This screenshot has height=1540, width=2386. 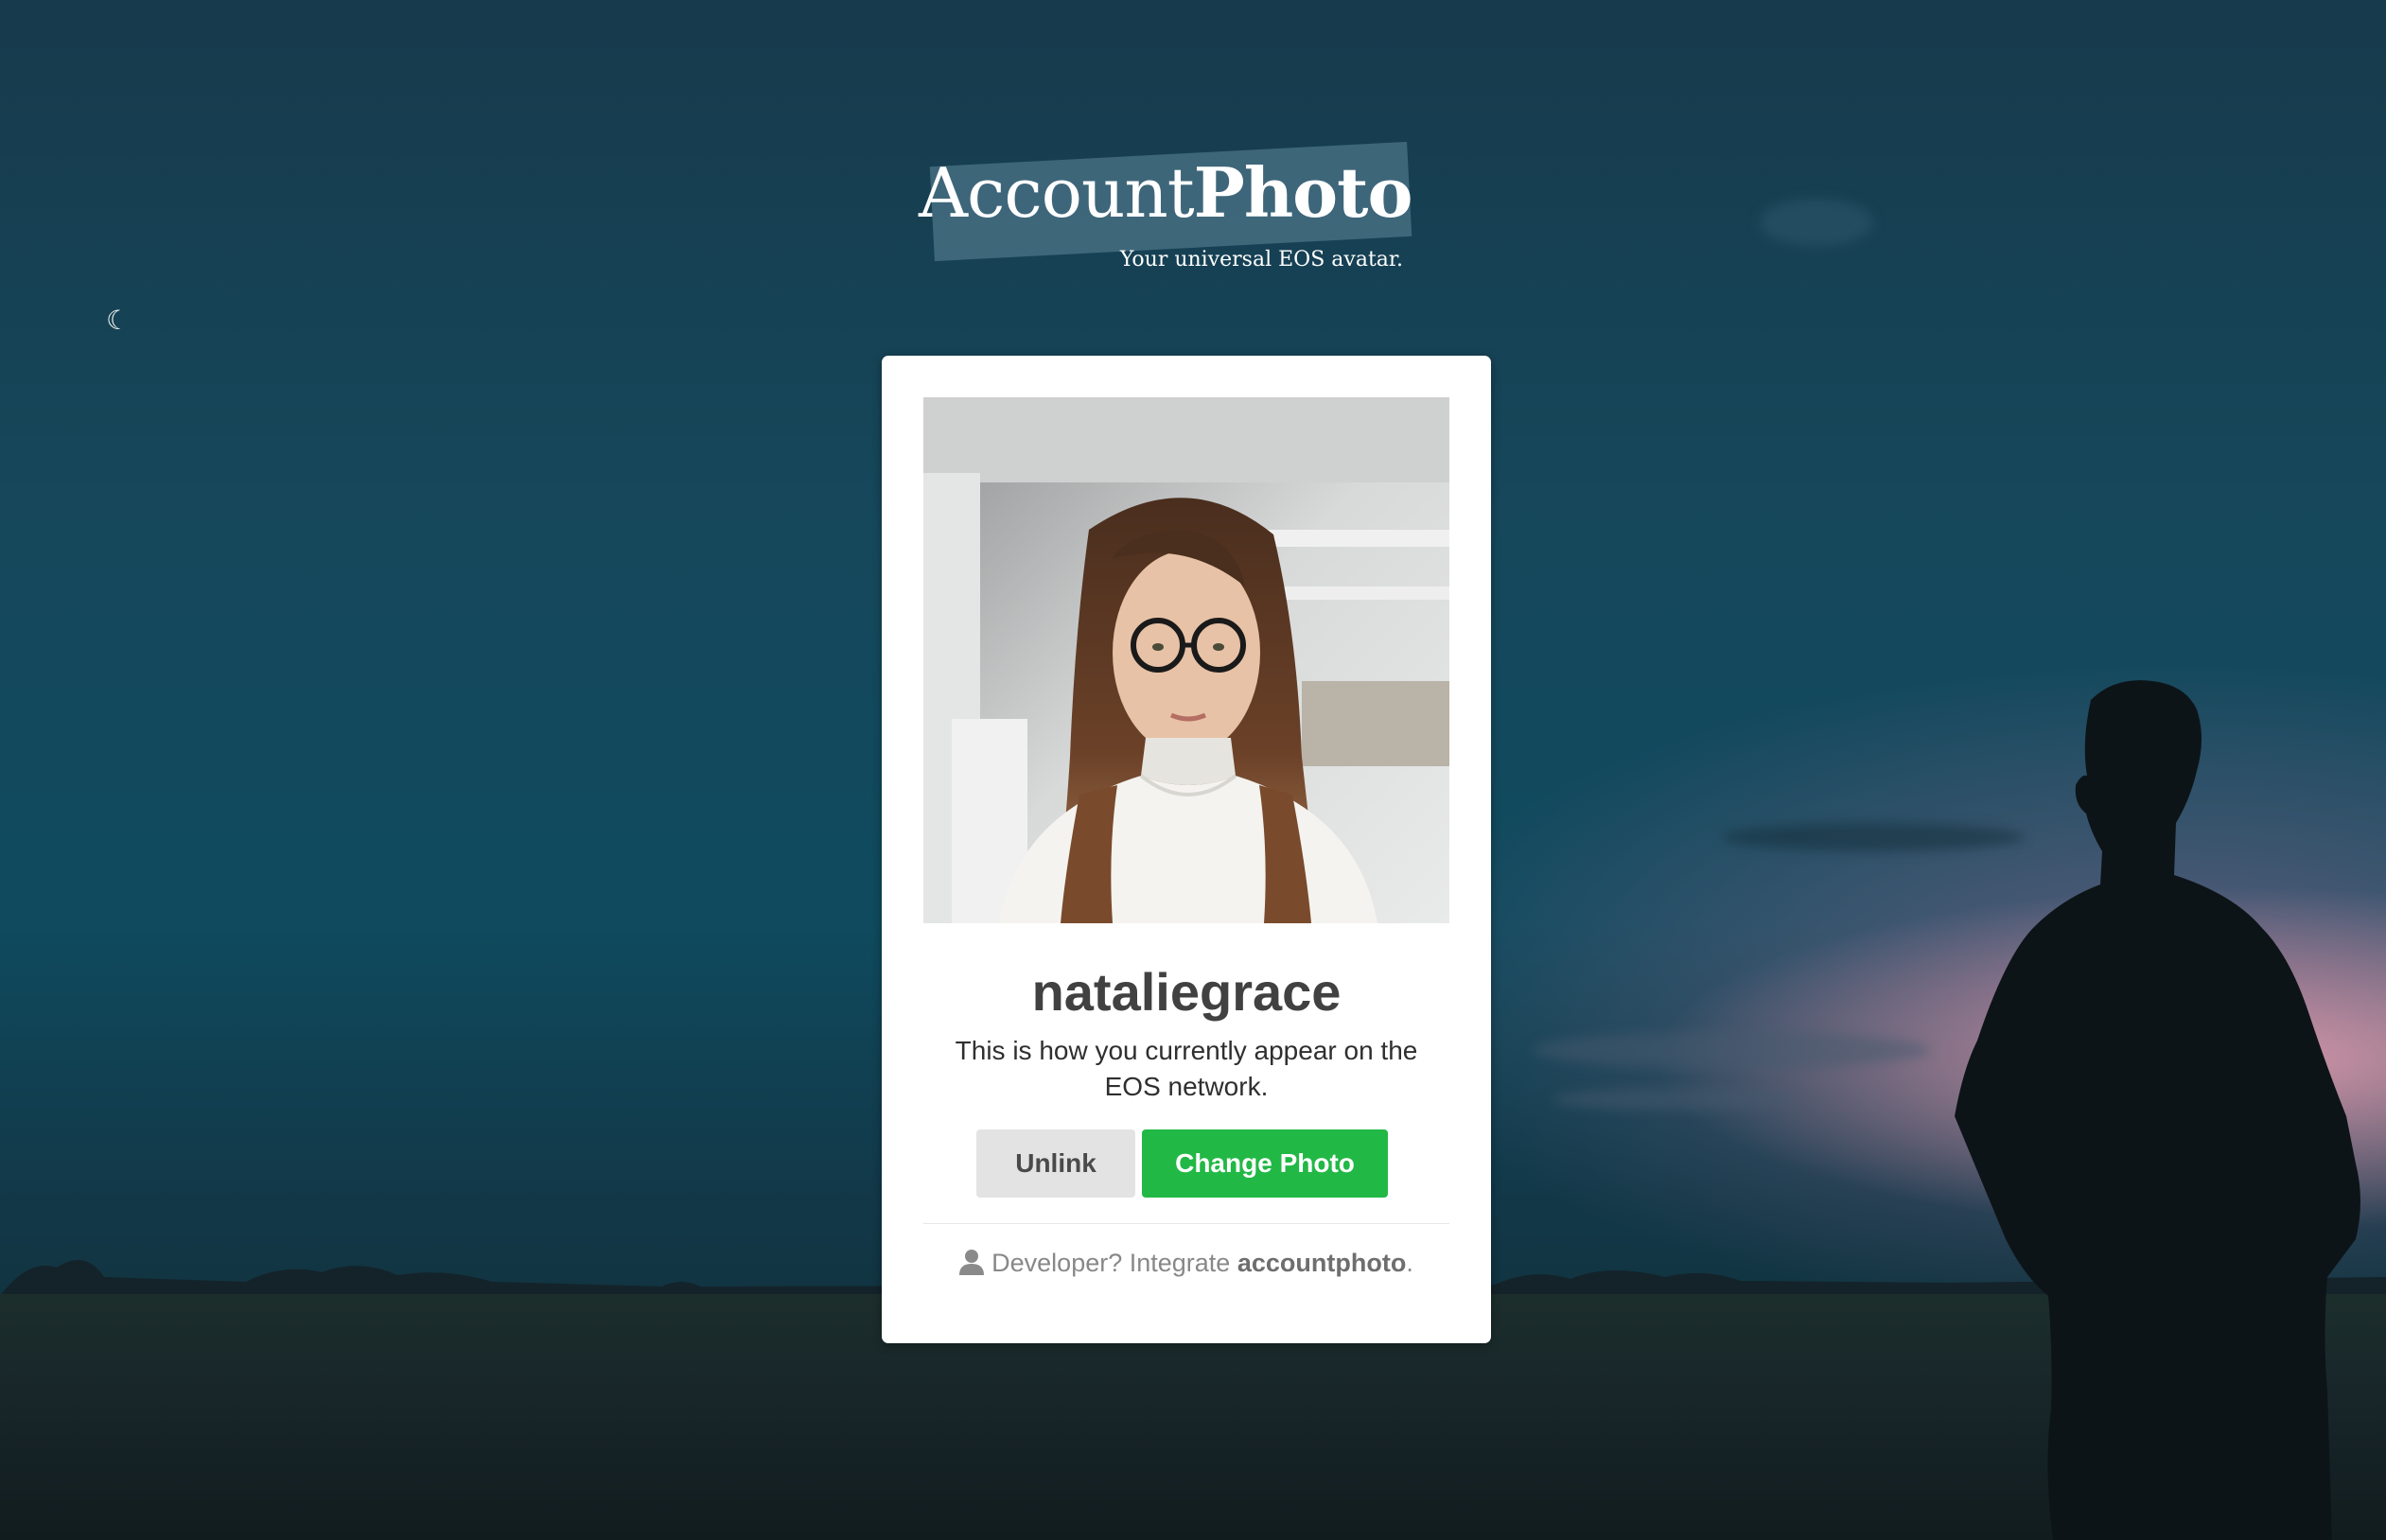 I want to click on logo: AccountPhoto Your universal EOS avatar., so click(x=1178, y=208).